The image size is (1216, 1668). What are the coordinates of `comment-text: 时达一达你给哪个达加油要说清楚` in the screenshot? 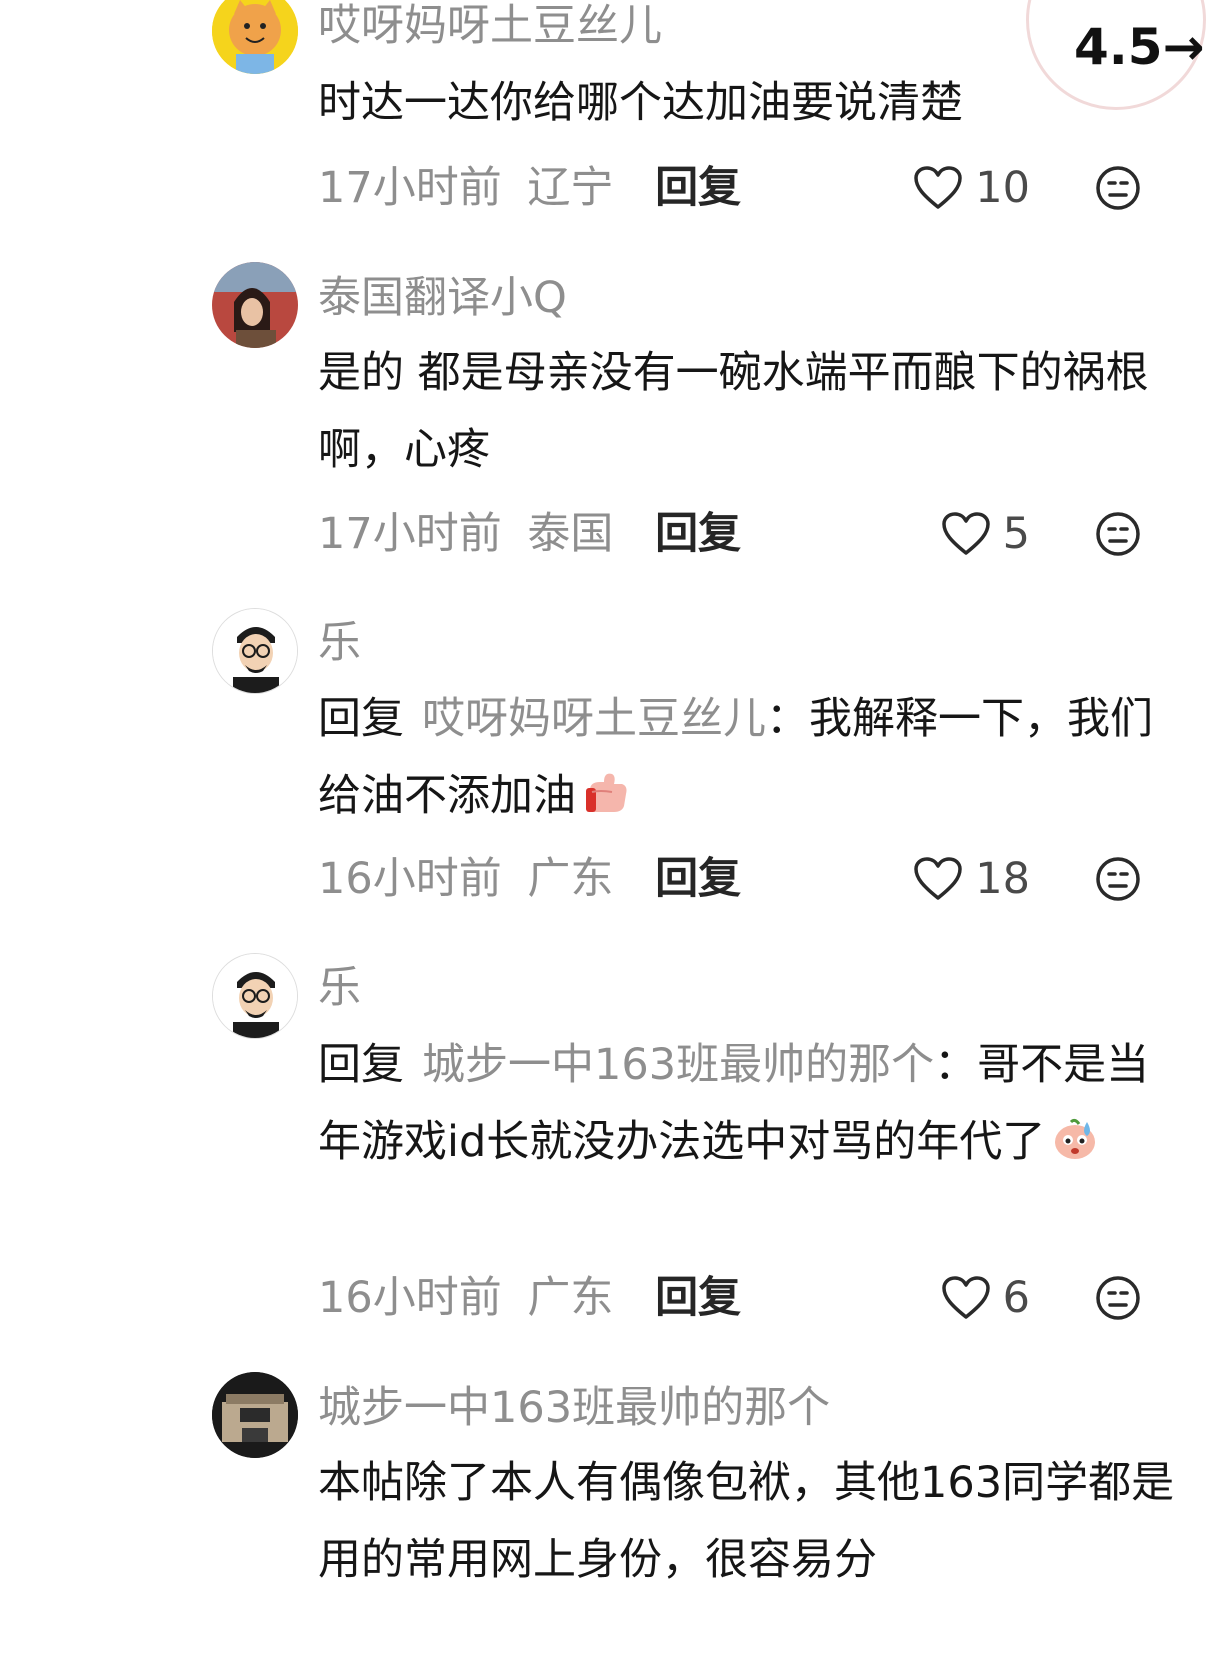 It's located at (640, 103).